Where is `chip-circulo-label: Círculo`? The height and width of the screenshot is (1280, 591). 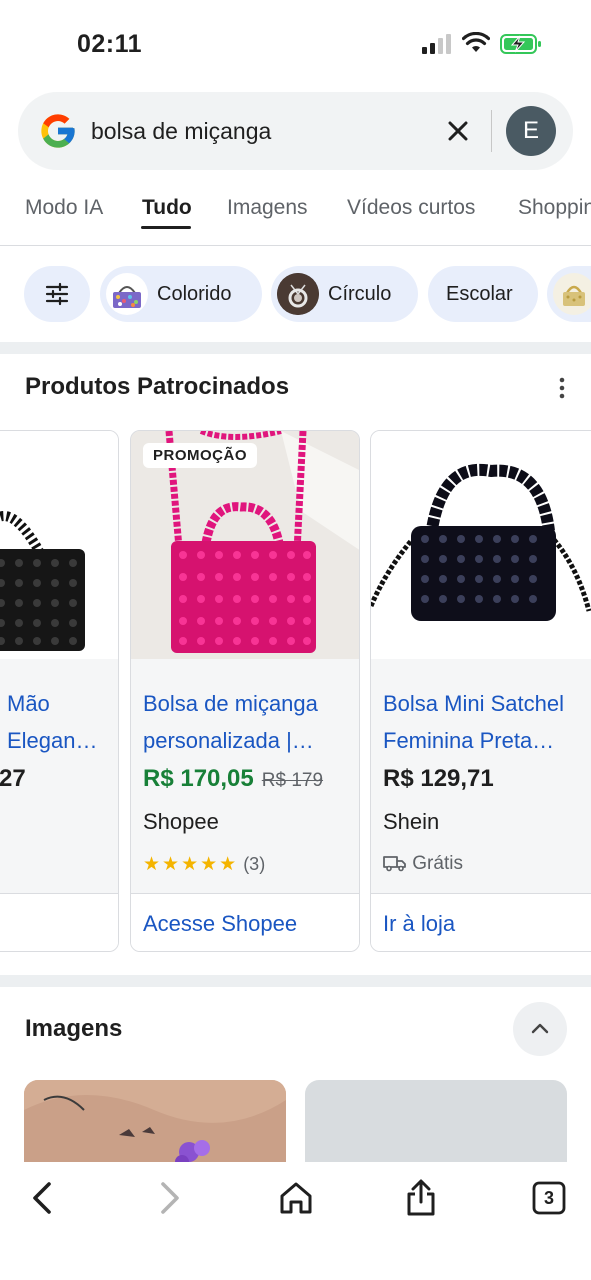
chip-circulo-label: Círculo is located at coordinates (360, 294).